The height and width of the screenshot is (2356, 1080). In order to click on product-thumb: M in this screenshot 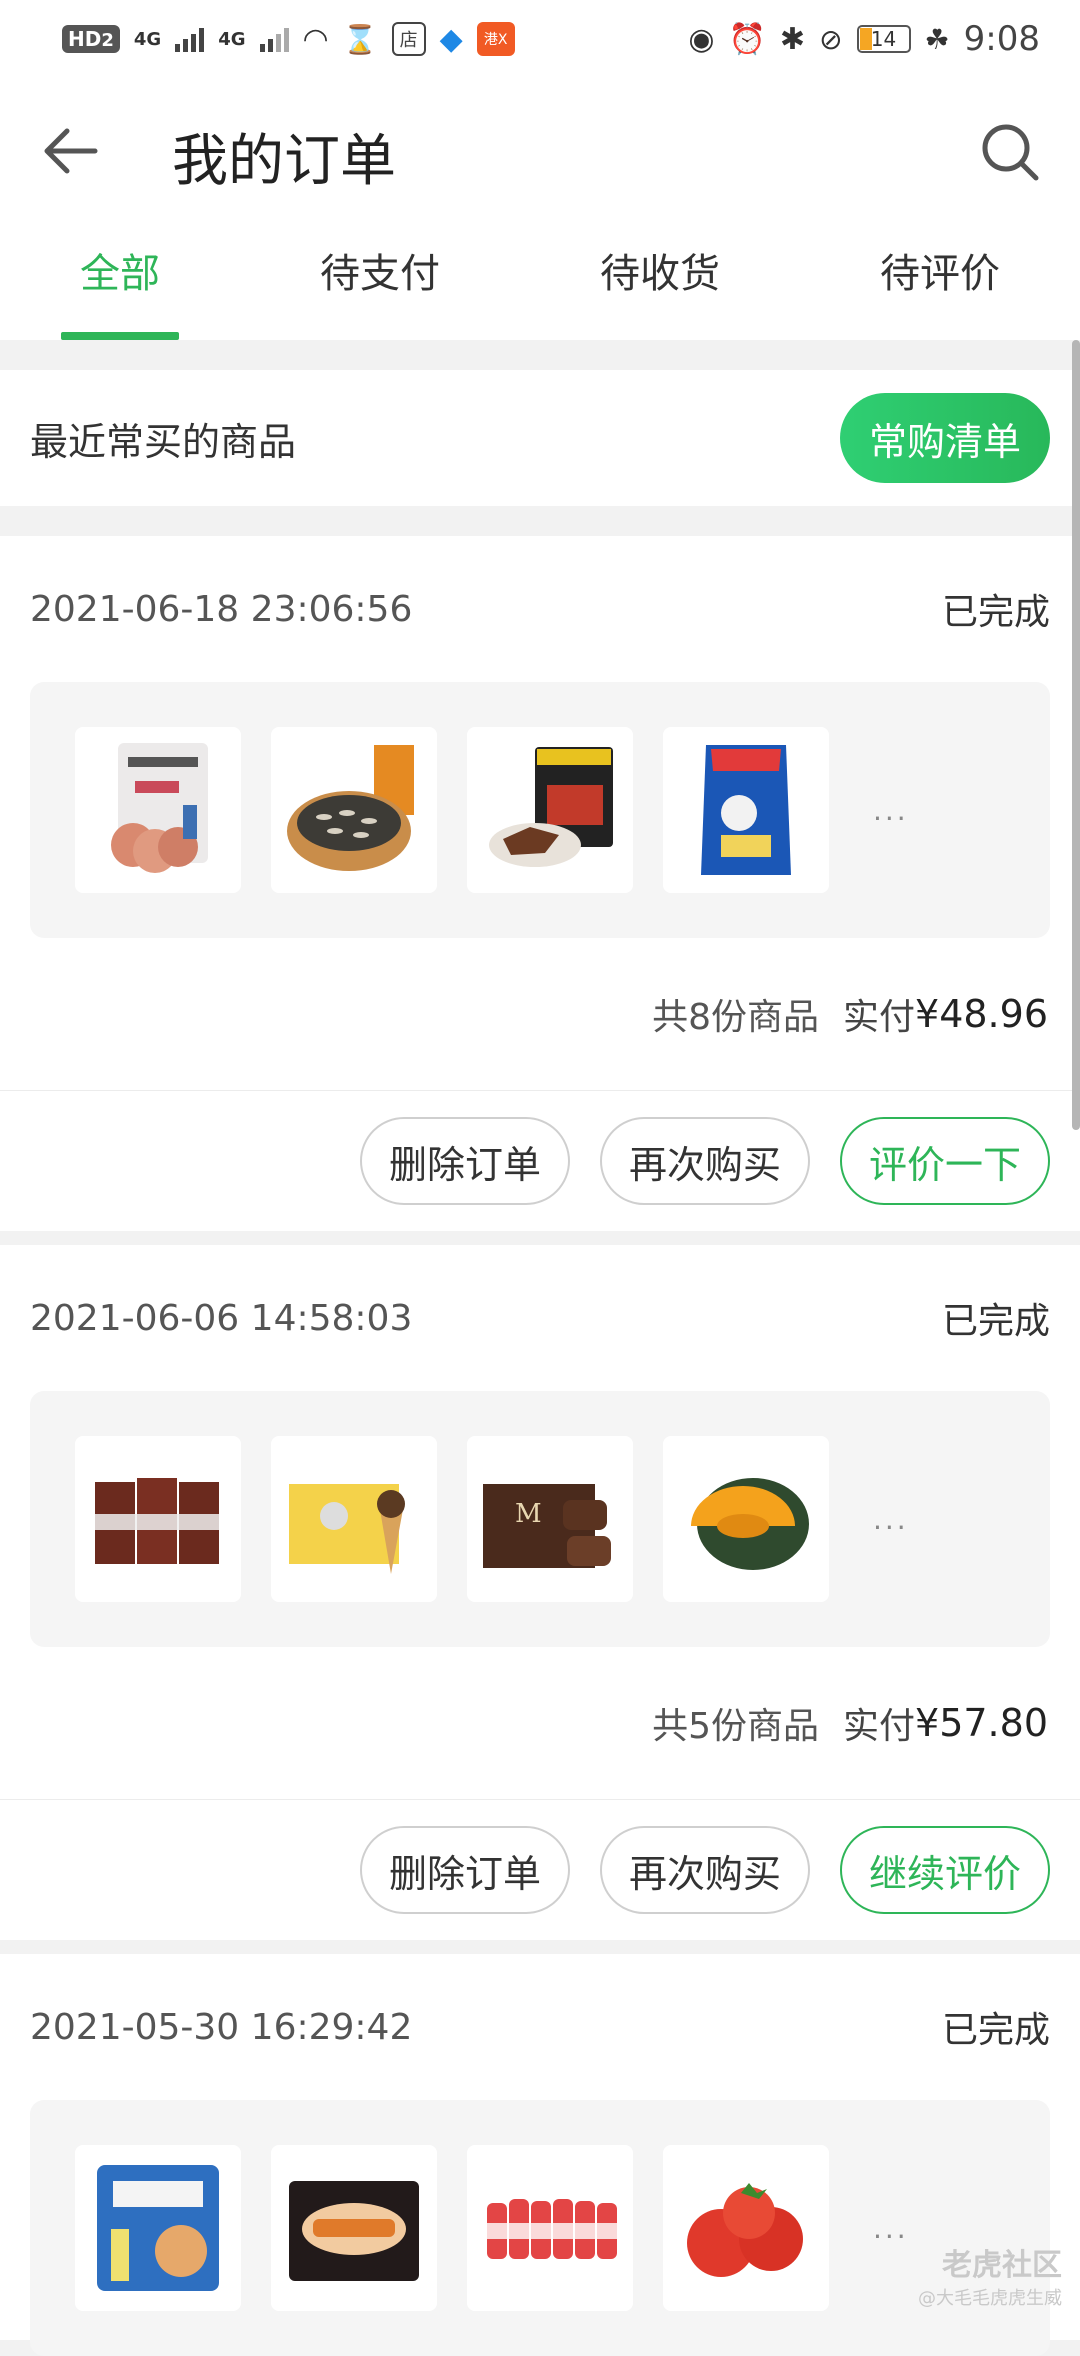, I will do `click(550, 1519)`.